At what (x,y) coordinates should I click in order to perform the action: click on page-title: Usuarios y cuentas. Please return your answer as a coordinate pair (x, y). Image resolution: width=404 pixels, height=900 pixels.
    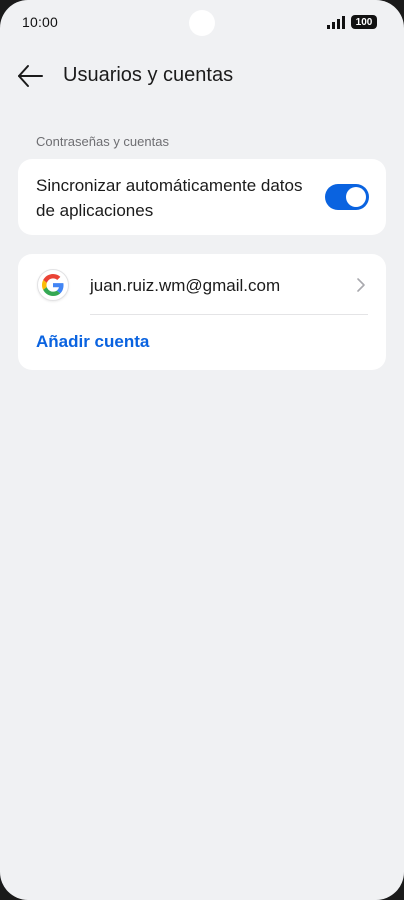
    Looking at the image, I should click on (148, 75).